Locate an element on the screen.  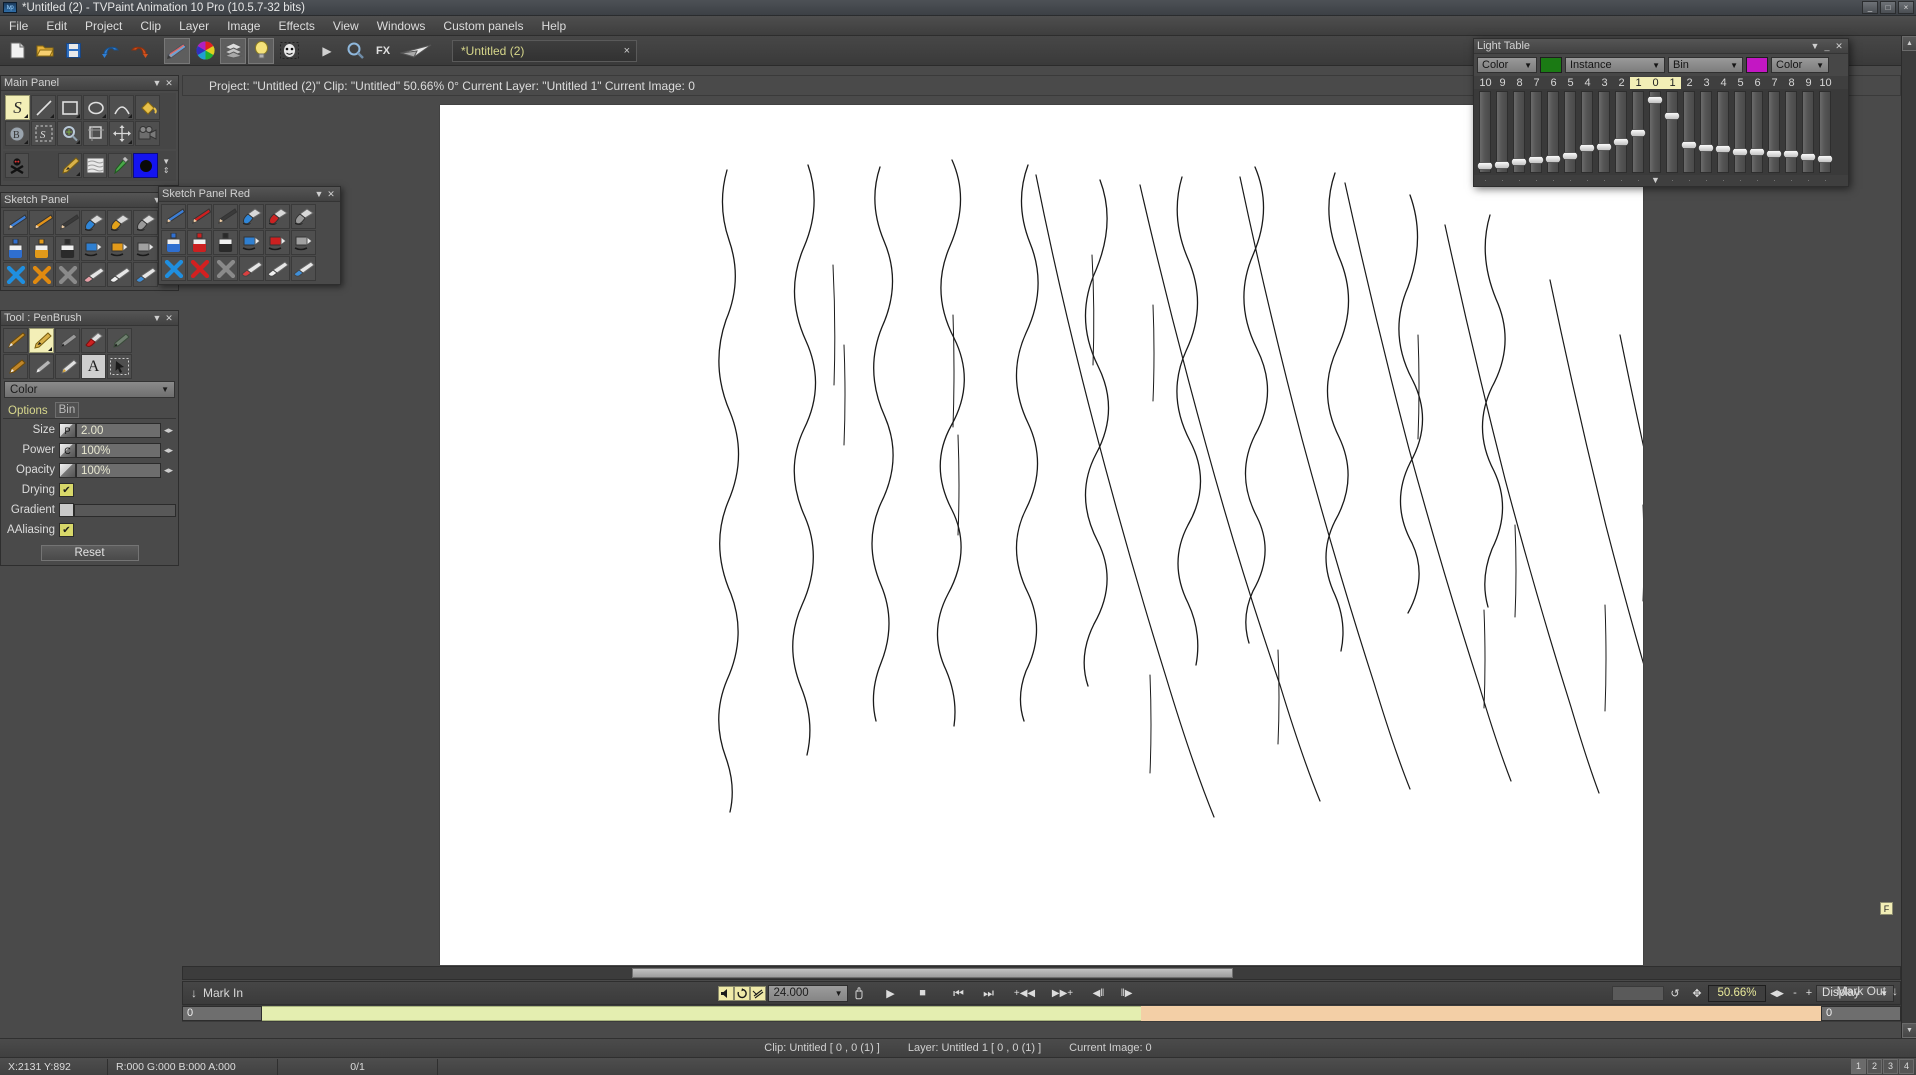
light-table-scale-18: 8 is located at coordinates (1791, 83).